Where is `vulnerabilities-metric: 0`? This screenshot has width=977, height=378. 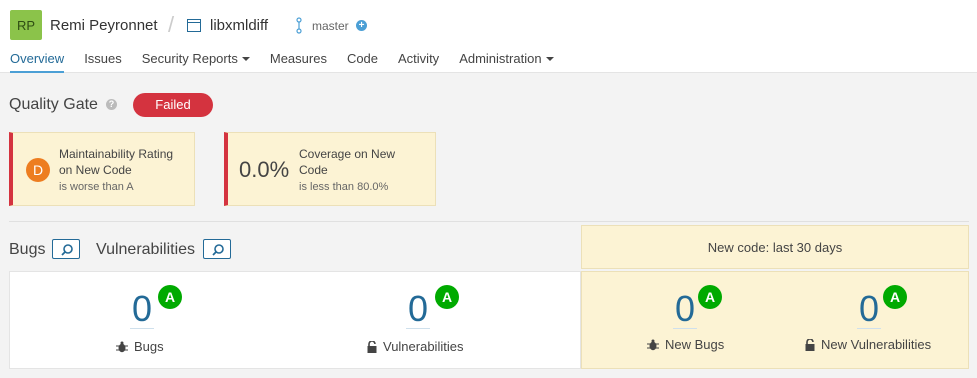 vulnerabilities-metric: 0 is located at coordinates (418, 309).